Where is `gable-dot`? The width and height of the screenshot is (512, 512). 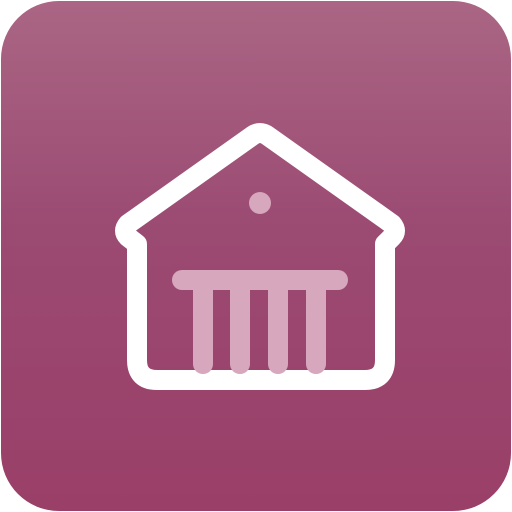 gable-dot is located at coordinates (260, 203).